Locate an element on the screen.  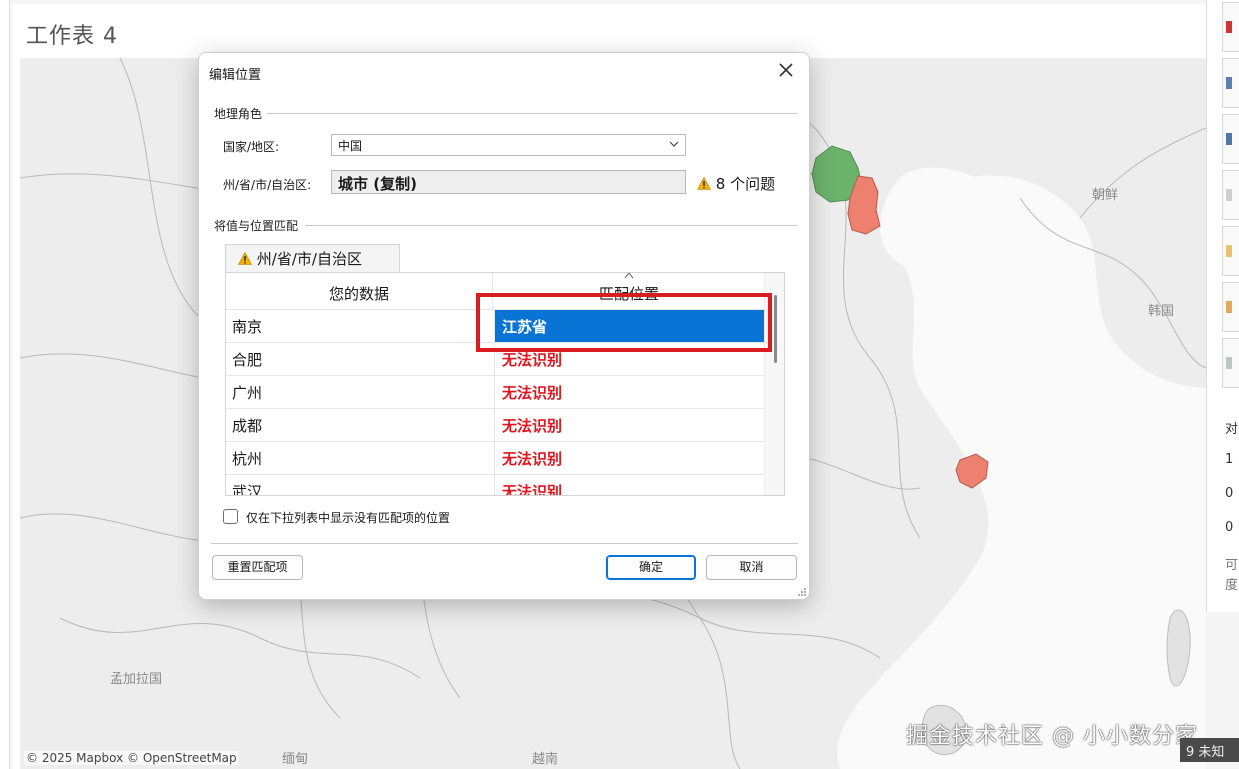
right-panel-text-3: 0 is located at coordinates (1229, 493).